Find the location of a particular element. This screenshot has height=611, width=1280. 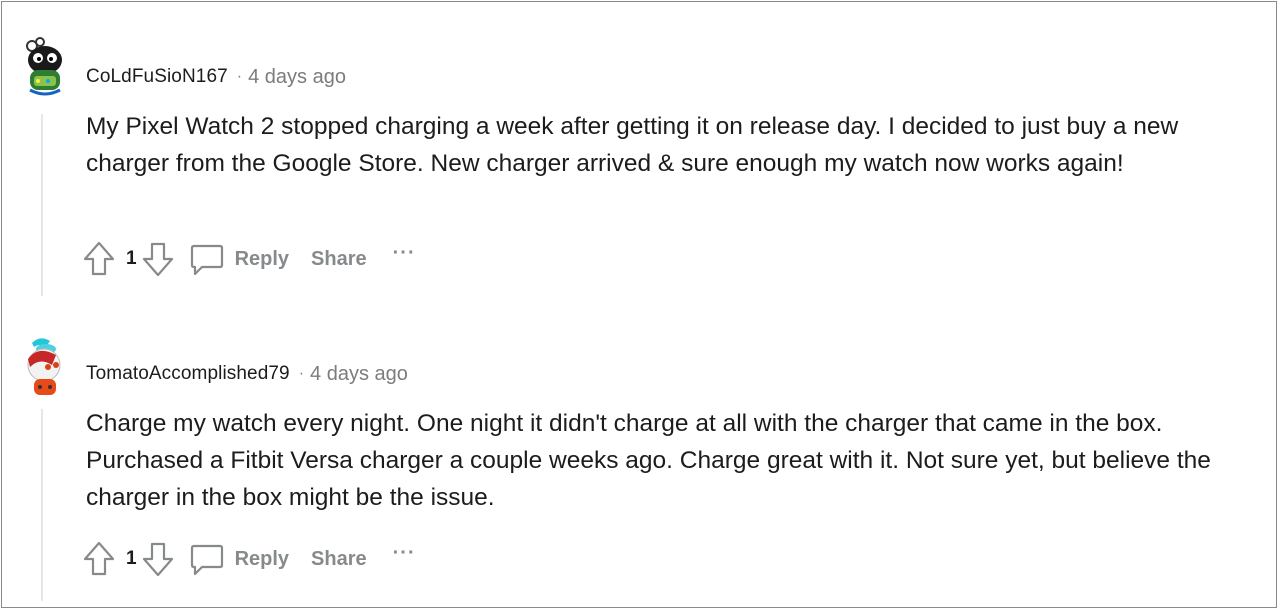

comment-meta: CoLdFuSioN167 · 4 days ago is located at coordinates (216, 77).